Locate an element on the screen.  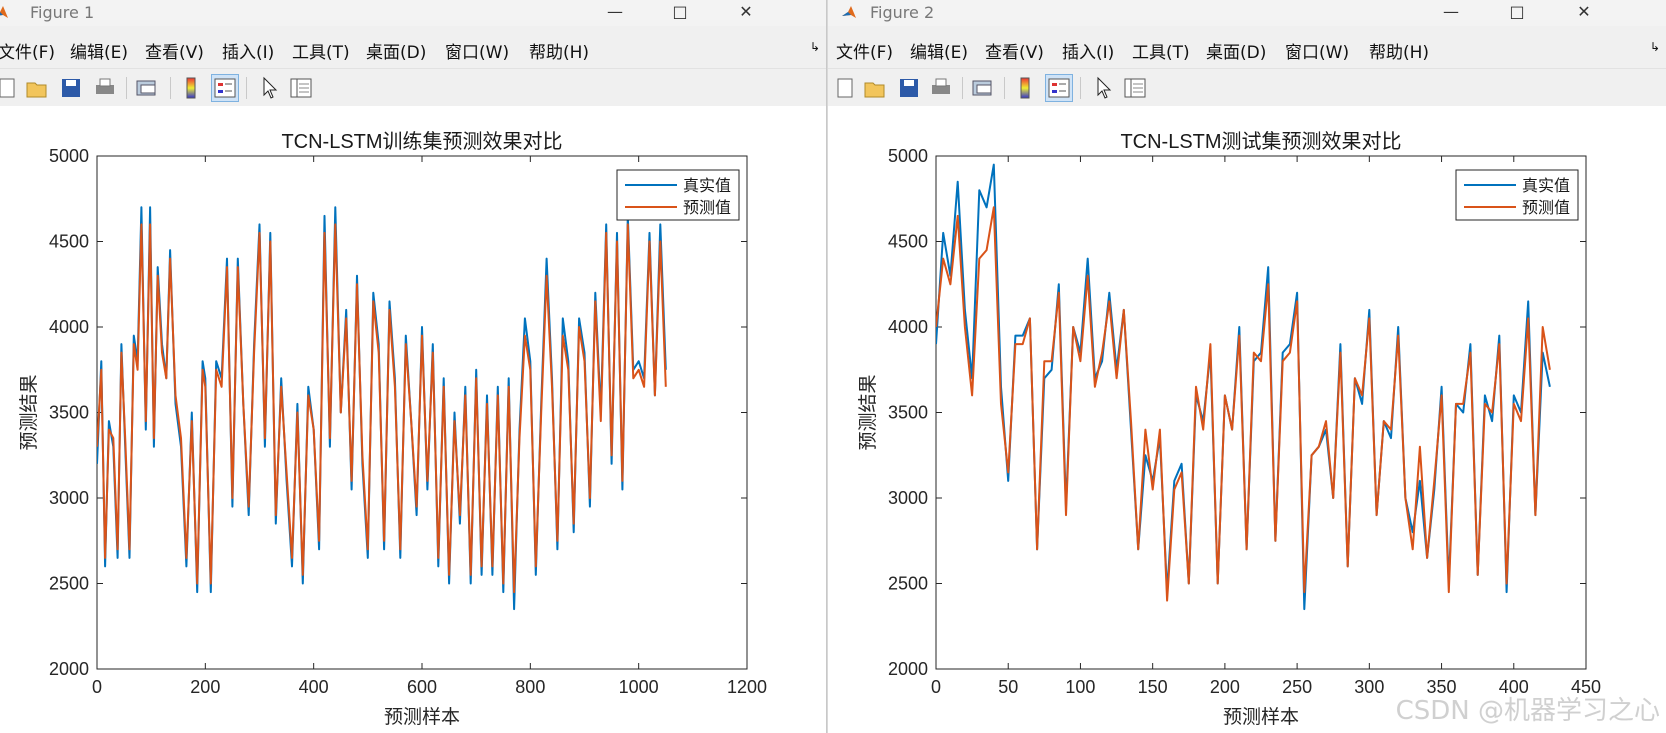
x-tick-label: 400 is located at coordinates (314, 687).